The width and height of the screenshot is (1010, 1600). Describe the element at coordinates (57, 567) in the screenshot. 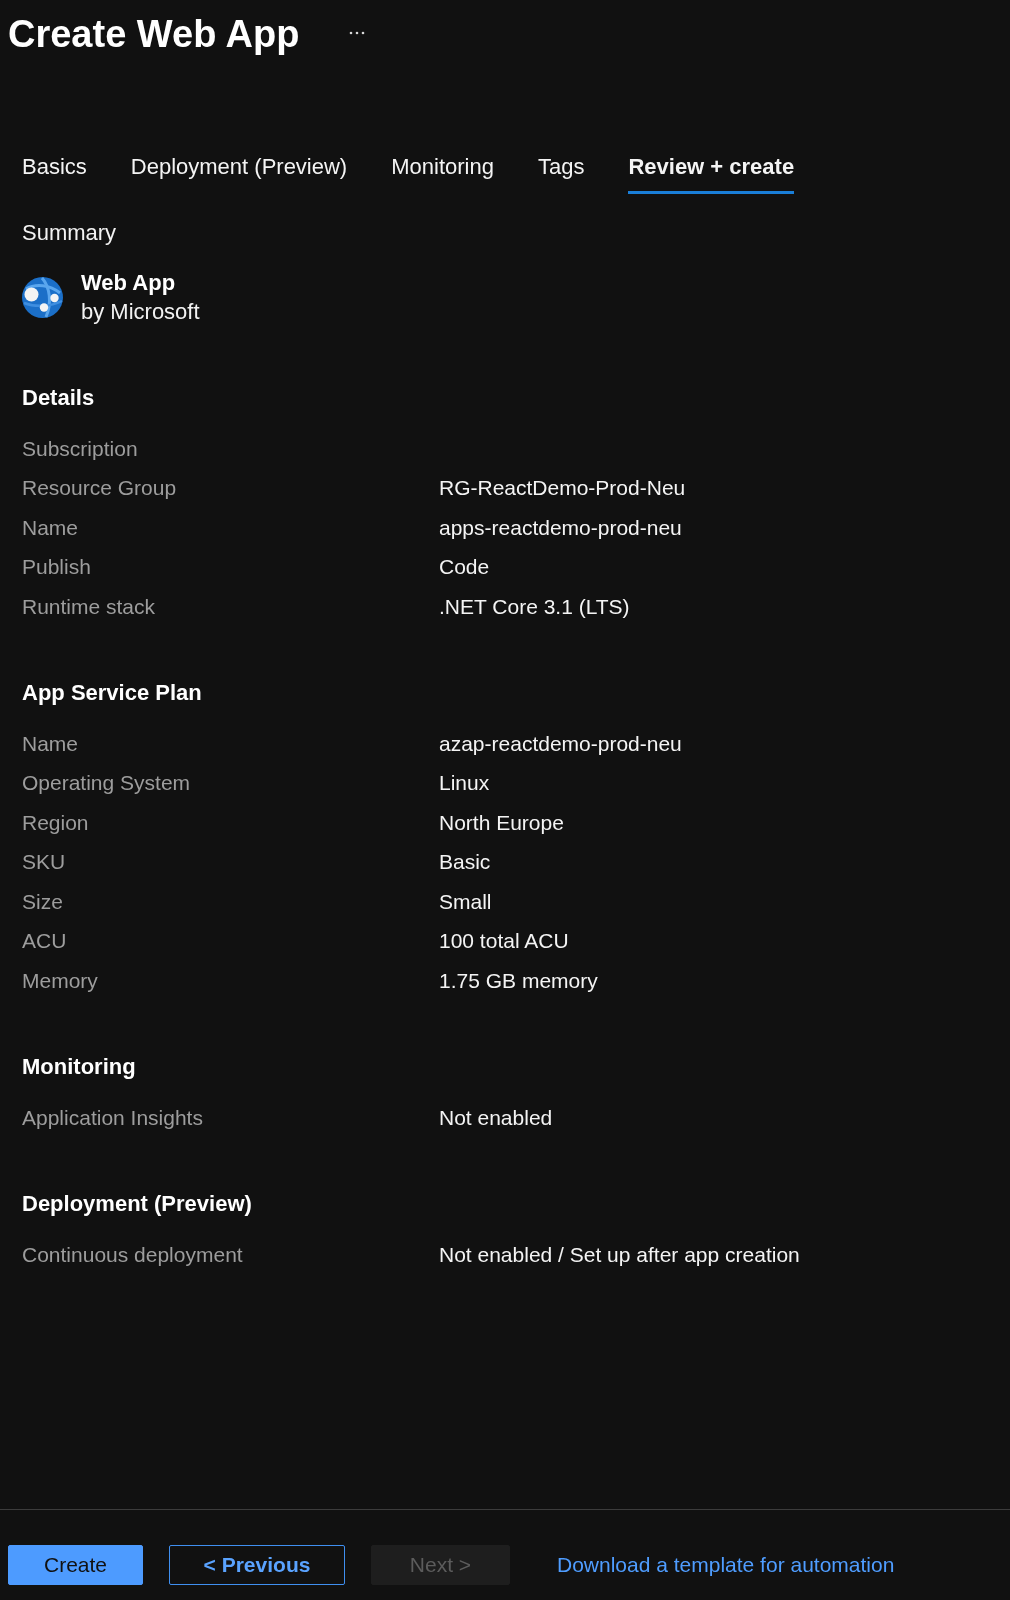

I see `field-label: Publish` at that location.